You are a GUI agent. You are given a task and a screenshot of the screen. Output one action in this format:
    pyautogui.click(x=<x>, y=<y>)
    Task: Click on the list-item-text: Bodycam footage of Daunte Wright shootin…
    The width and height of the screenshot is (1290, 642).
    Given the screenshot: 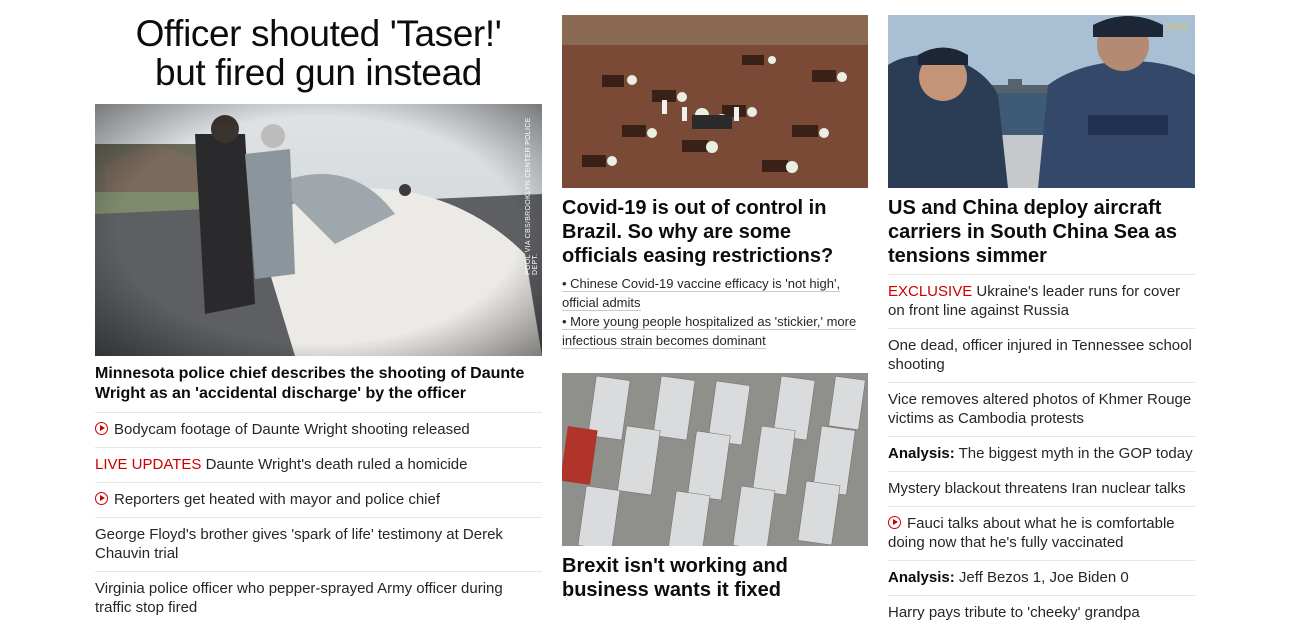 What is the action you would take?
    pyautogui.click(x=292, y=429)
    